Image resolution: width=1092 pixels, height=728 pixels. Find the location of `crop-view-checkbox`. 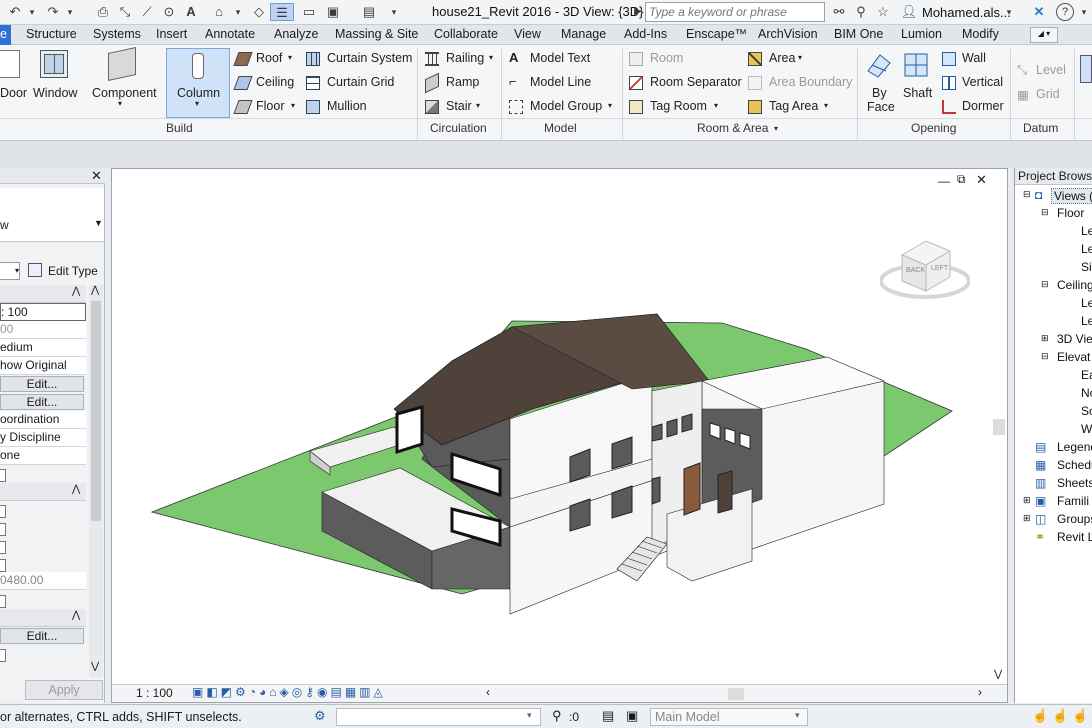

crop-view-checkbox is located at coordinates (3, 511).